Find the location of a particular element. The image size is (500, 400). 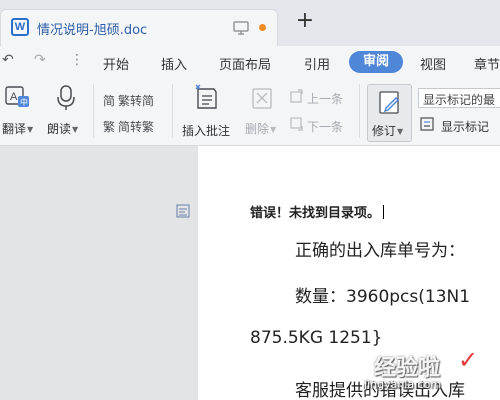

svg-text: 中 is located at coordinates (24, 102).